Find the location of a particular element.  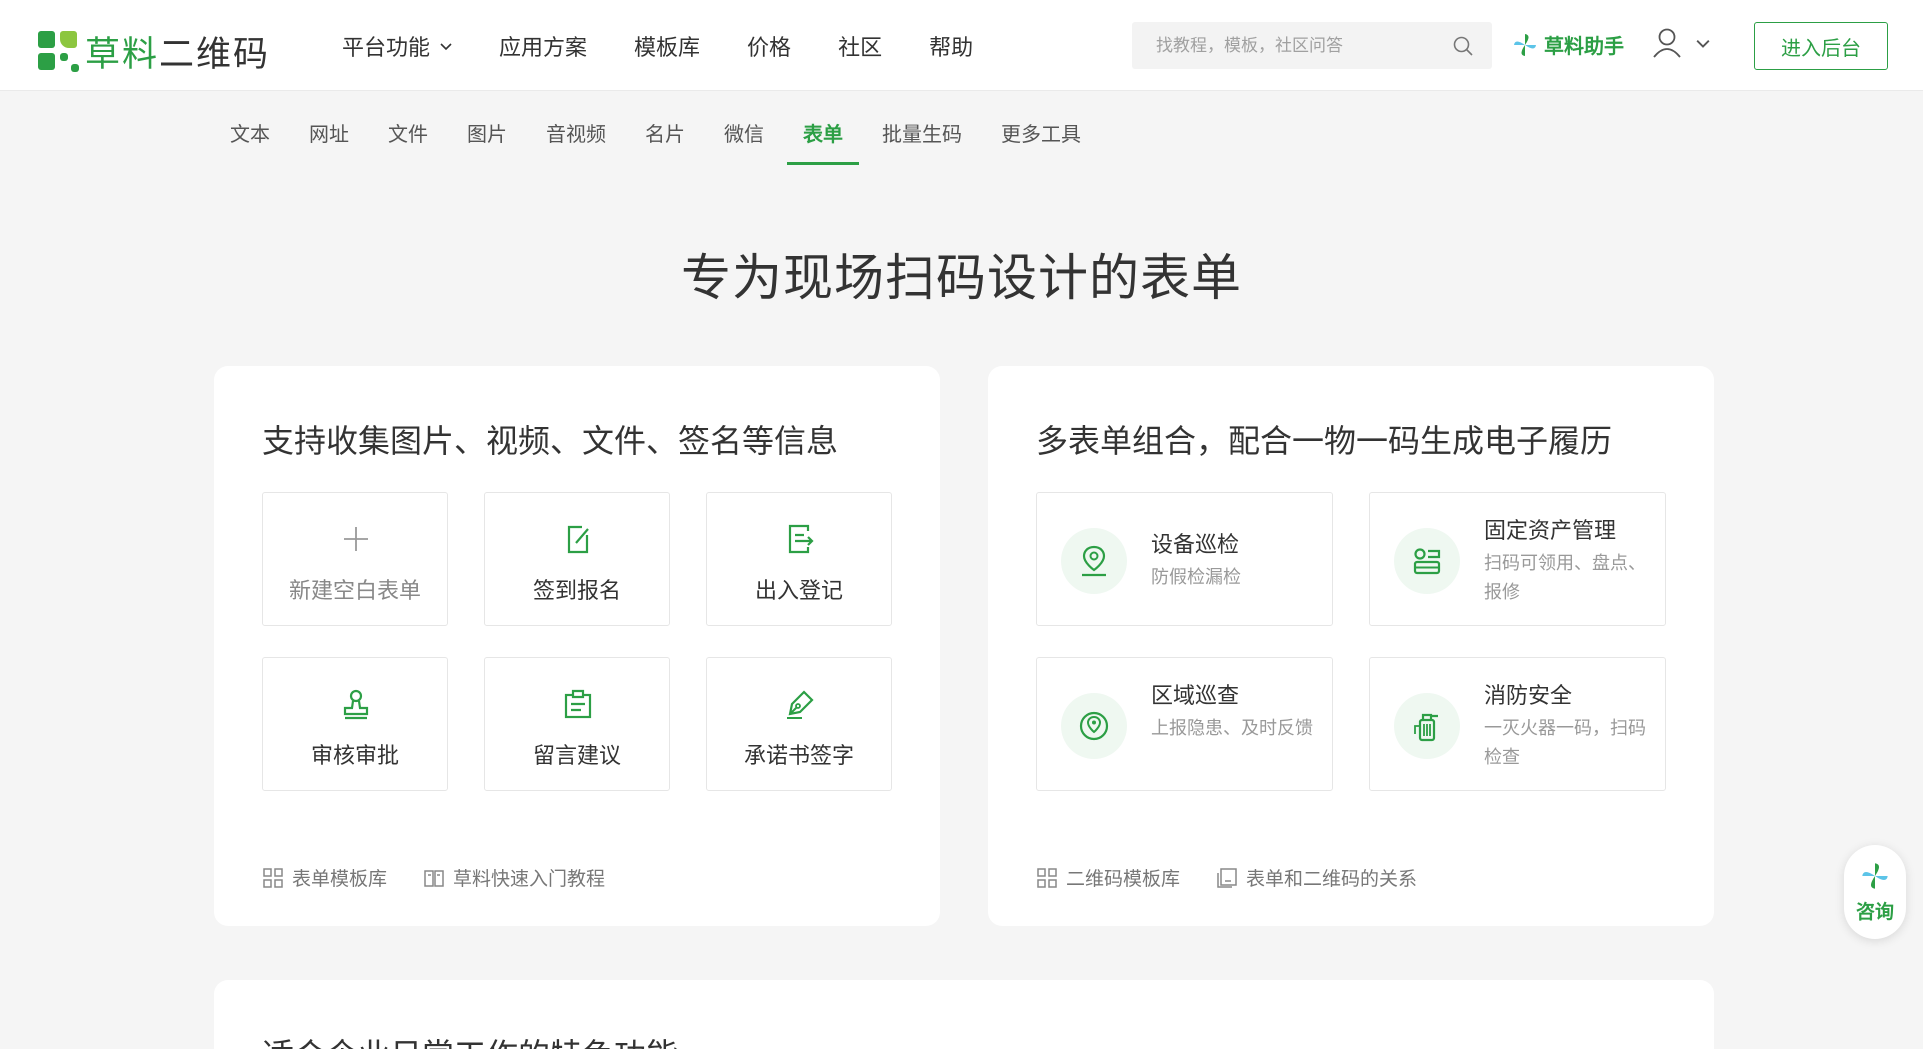

form-template-library-link: 表单模板库 is located at coordinates (324, 877).